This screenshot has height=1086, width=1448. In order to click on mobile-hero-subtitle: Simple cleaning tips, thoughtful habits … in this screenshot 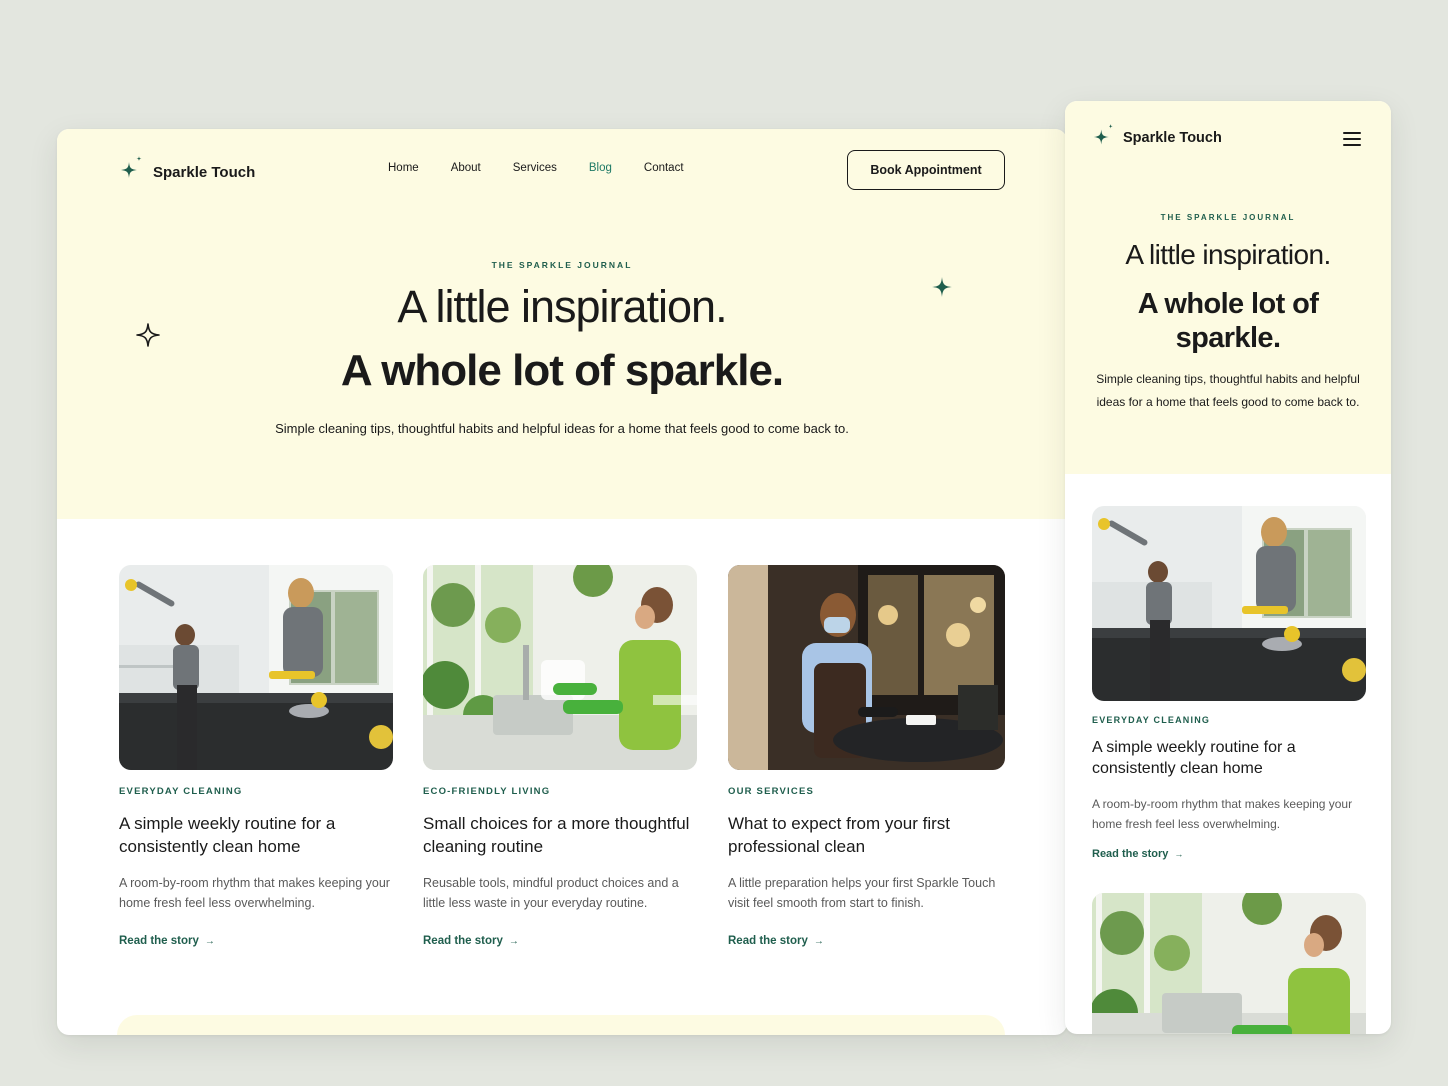, I will do `click(1228, 390)`.